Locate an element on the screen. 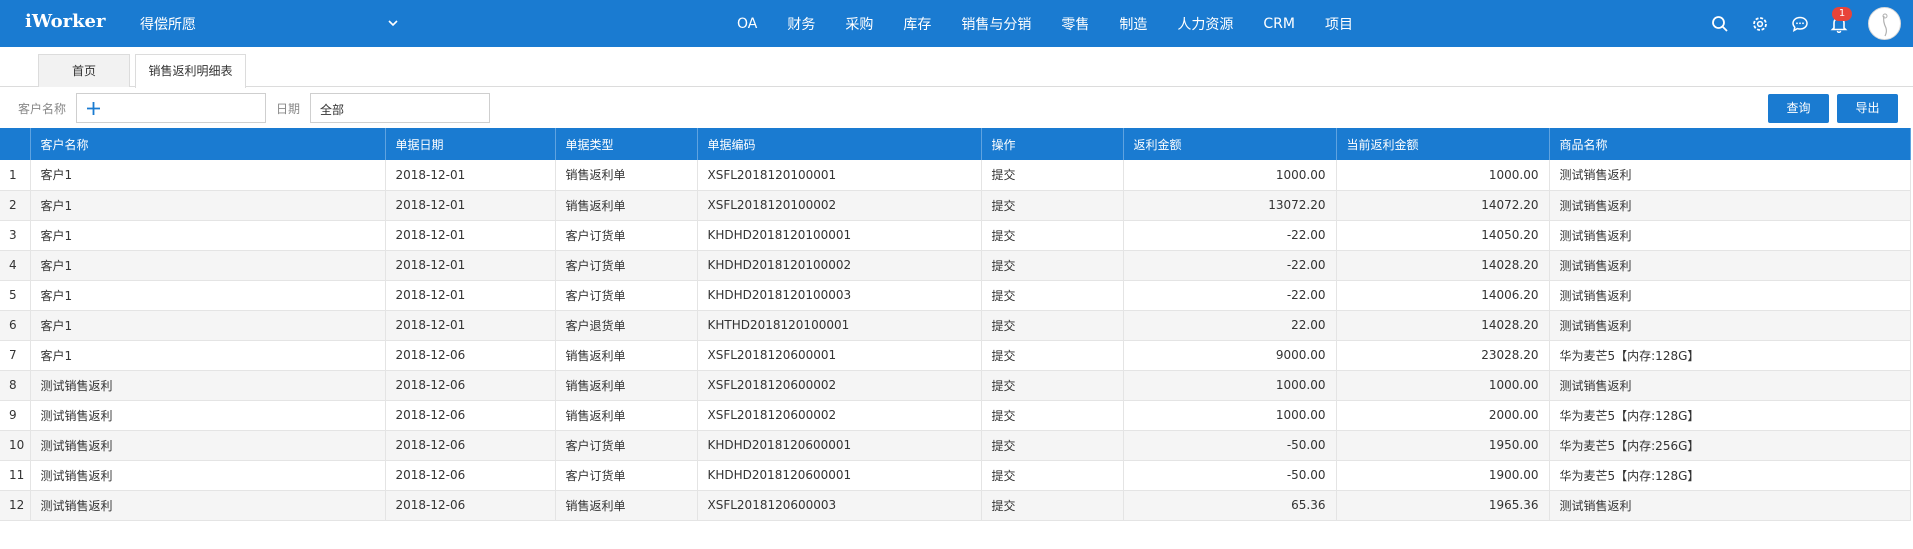 The image size is (1913, 549). column-header: 返利金额 is located at coordinates (1230, 144).